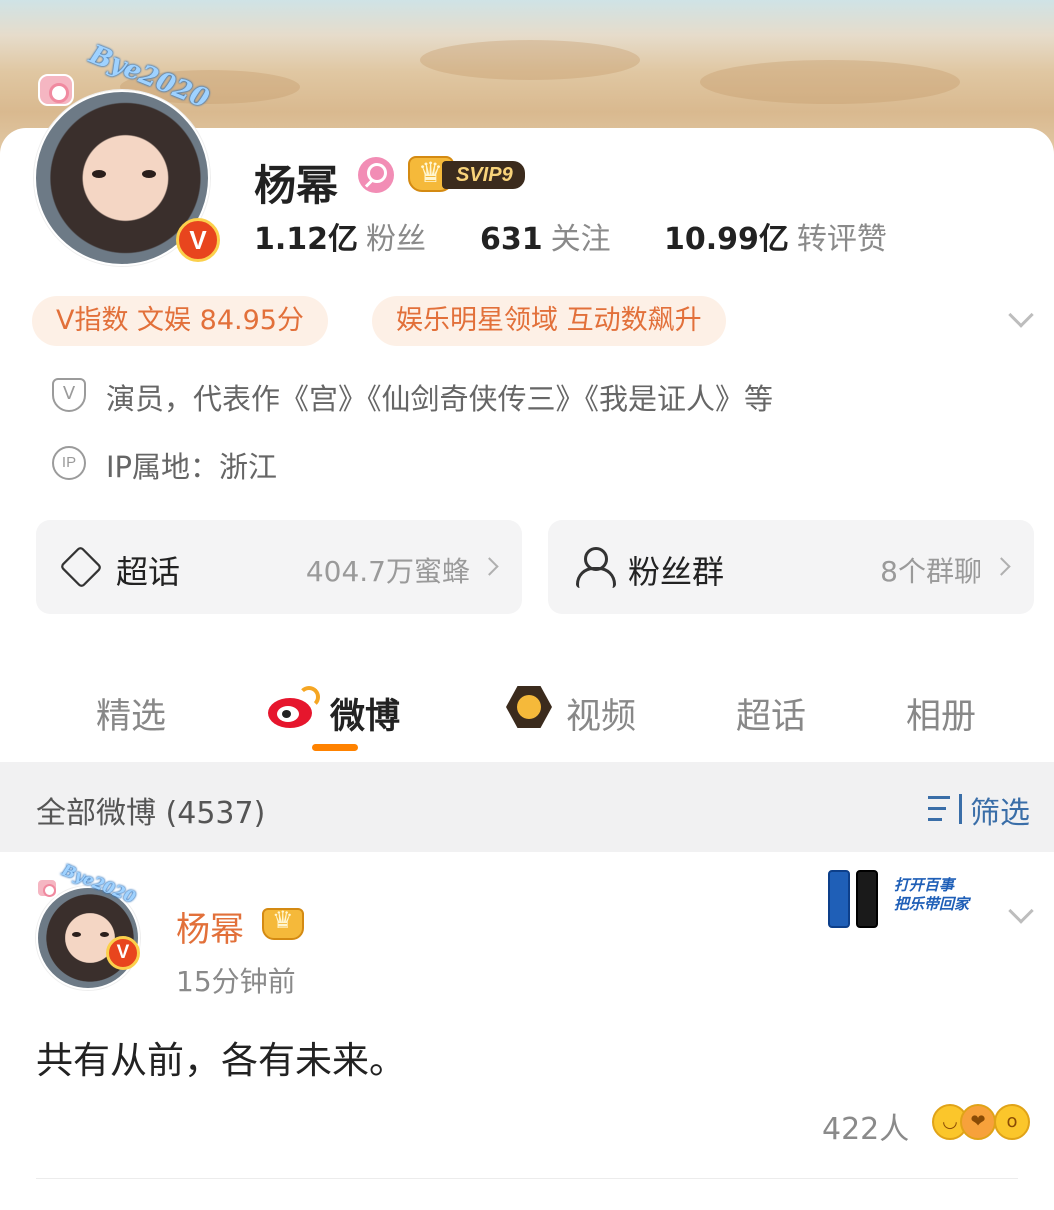 This screenshot has width=1054, height=1210. Describe the element at coordinates (946, 809) in the screenshot. I see `filter-icon` at that location.